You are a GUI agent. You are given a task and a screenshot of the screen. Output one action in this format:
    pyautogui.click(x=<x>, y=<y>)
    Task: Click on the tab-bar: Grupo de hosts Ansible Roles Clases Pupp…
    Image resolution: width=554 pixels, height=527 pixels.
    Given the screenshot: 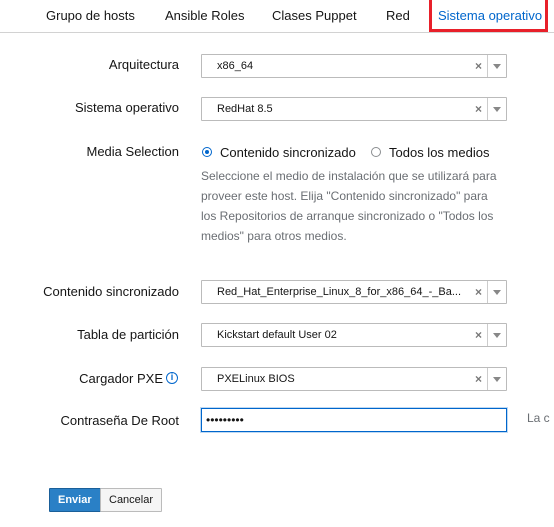 What is the action you would take?
    pyautogui.click(x=277, y=16)
    